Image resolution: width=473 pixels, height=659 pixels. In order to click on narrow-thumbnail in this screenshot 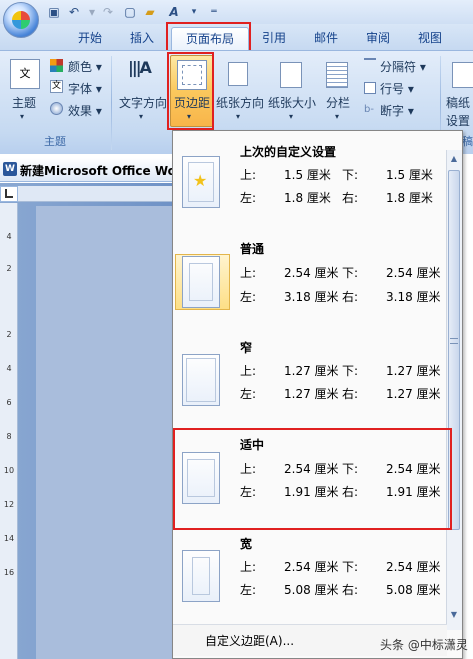, I will do `click(201, 380)`.